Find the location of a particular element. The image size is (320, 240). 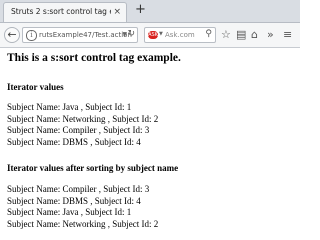

search-engine-dropdown-icon: ▼ is located at coordinates (161, 34).